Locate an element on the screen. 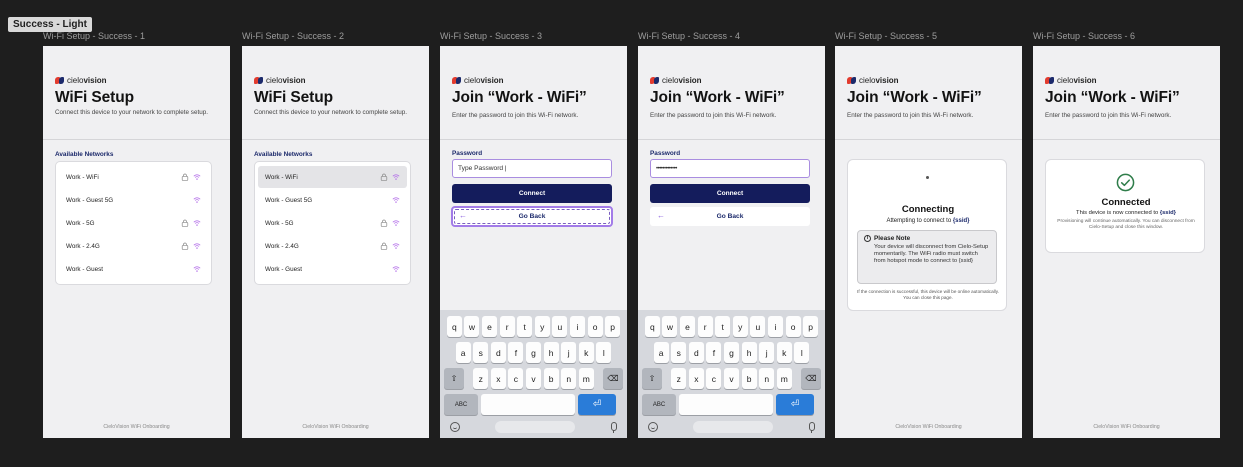 This screenshot has height=467, width=1243. network-name: Work - Guest 5G is located at coordinates (289, 200).